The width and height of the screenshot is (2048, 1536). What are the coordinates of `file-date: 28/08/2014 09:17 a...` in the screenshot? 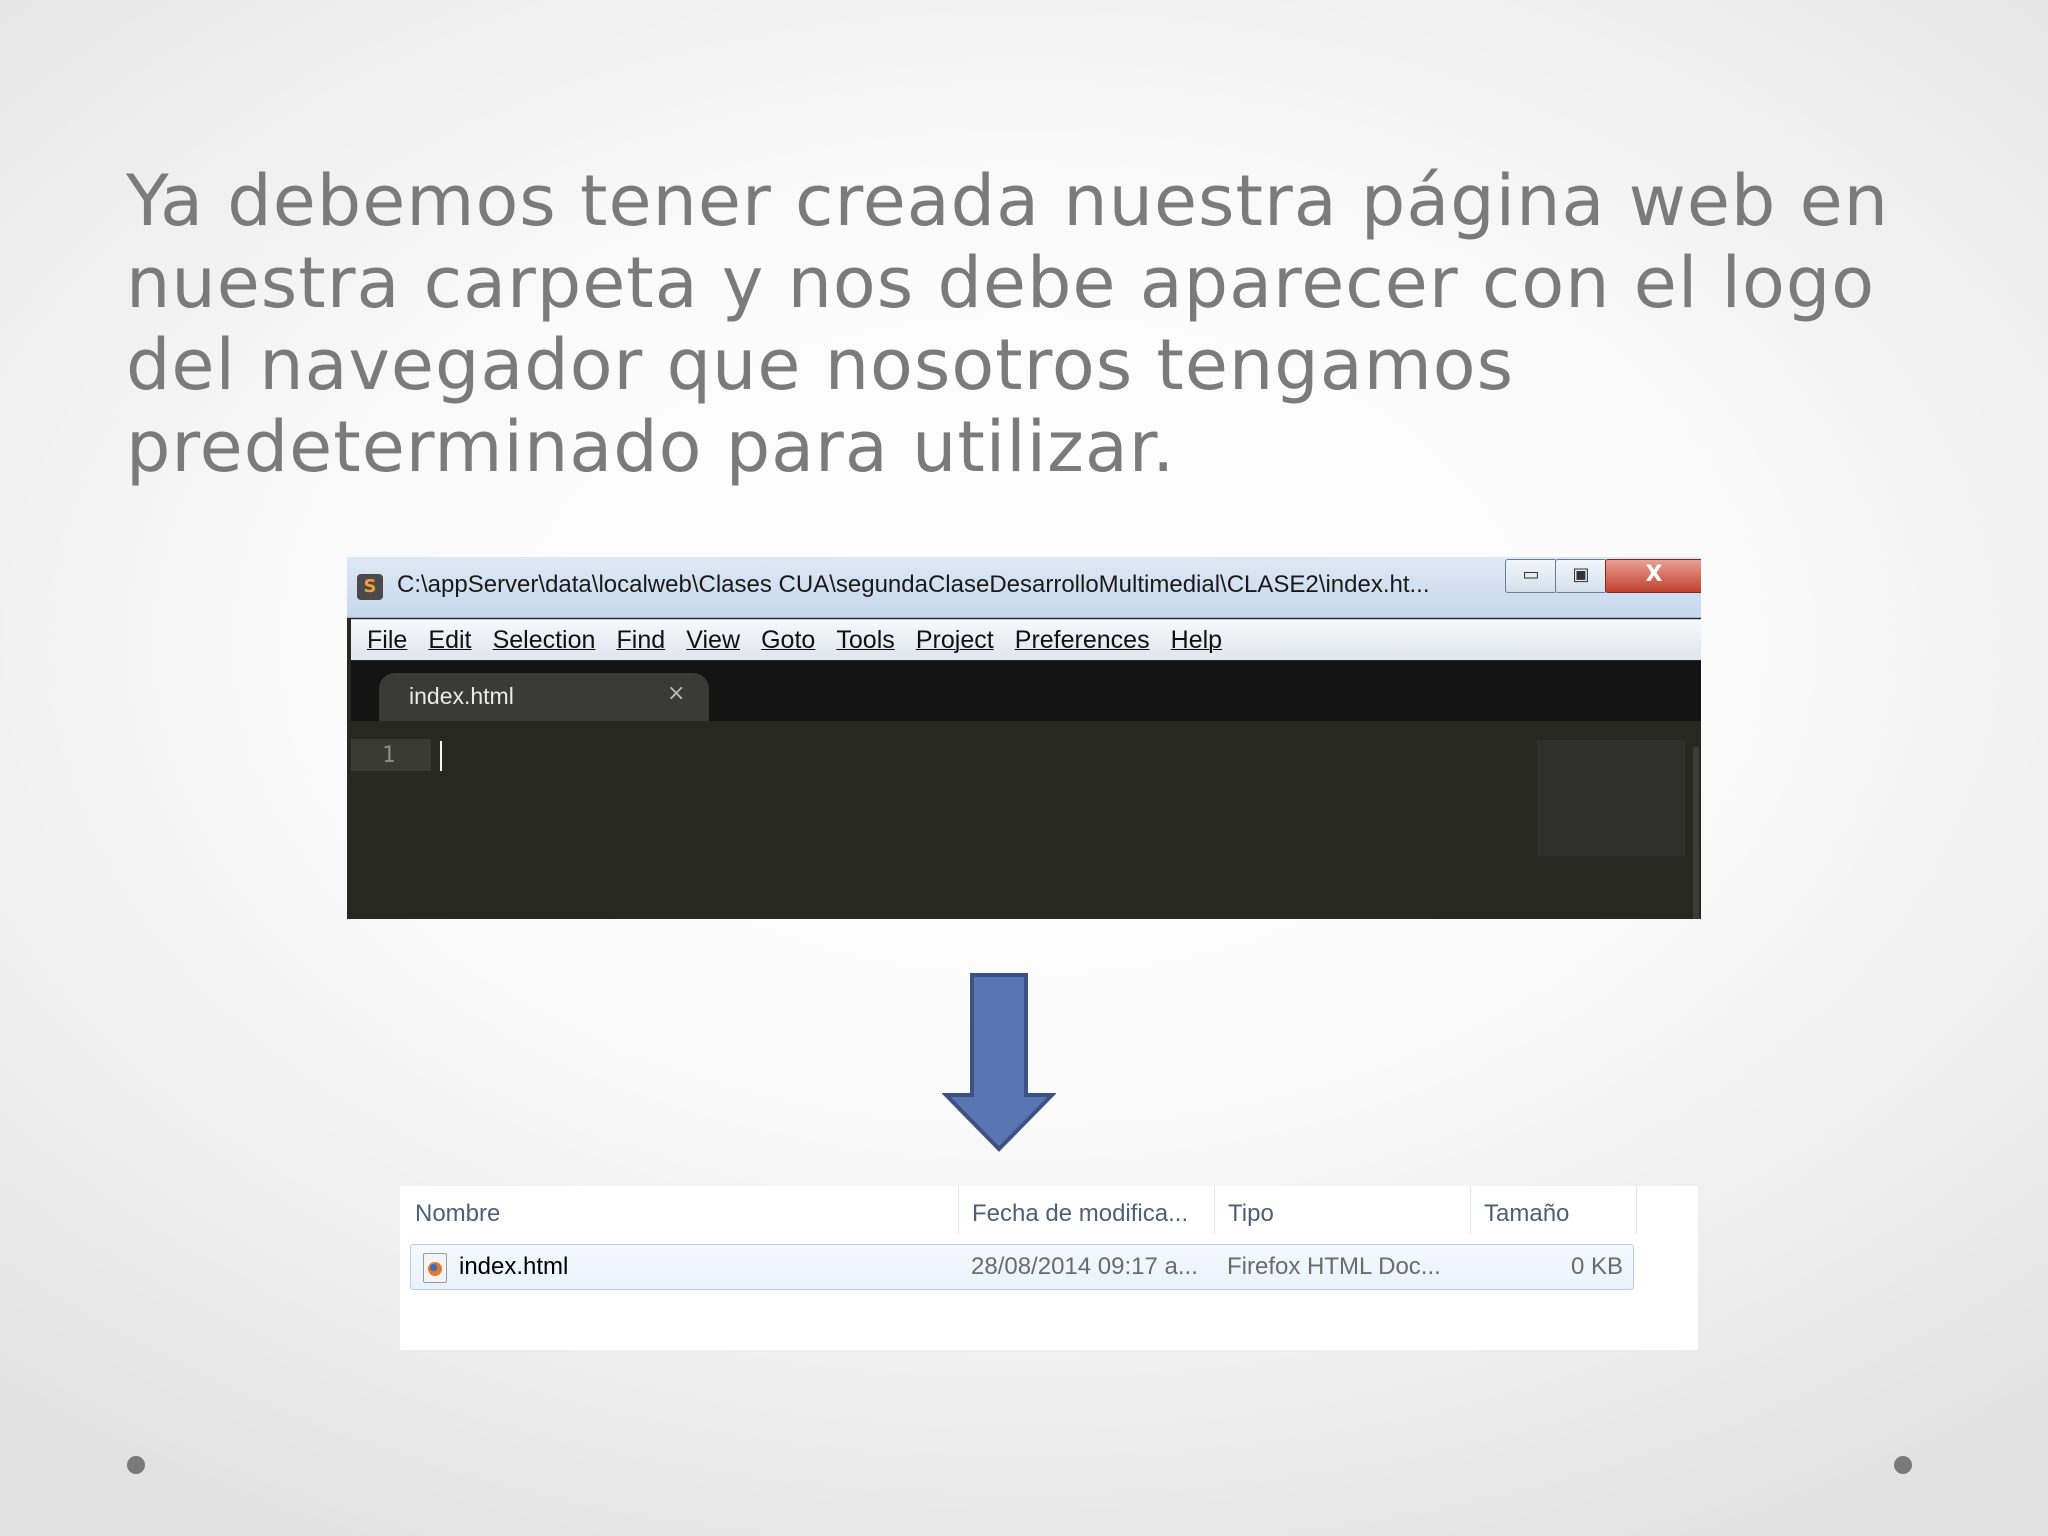 It's located at (1084, 1266).